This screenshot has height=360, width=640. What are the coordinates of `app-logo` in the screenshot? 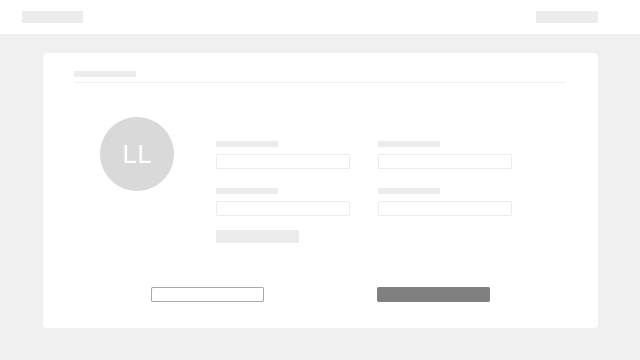 It's located at (52, 17).